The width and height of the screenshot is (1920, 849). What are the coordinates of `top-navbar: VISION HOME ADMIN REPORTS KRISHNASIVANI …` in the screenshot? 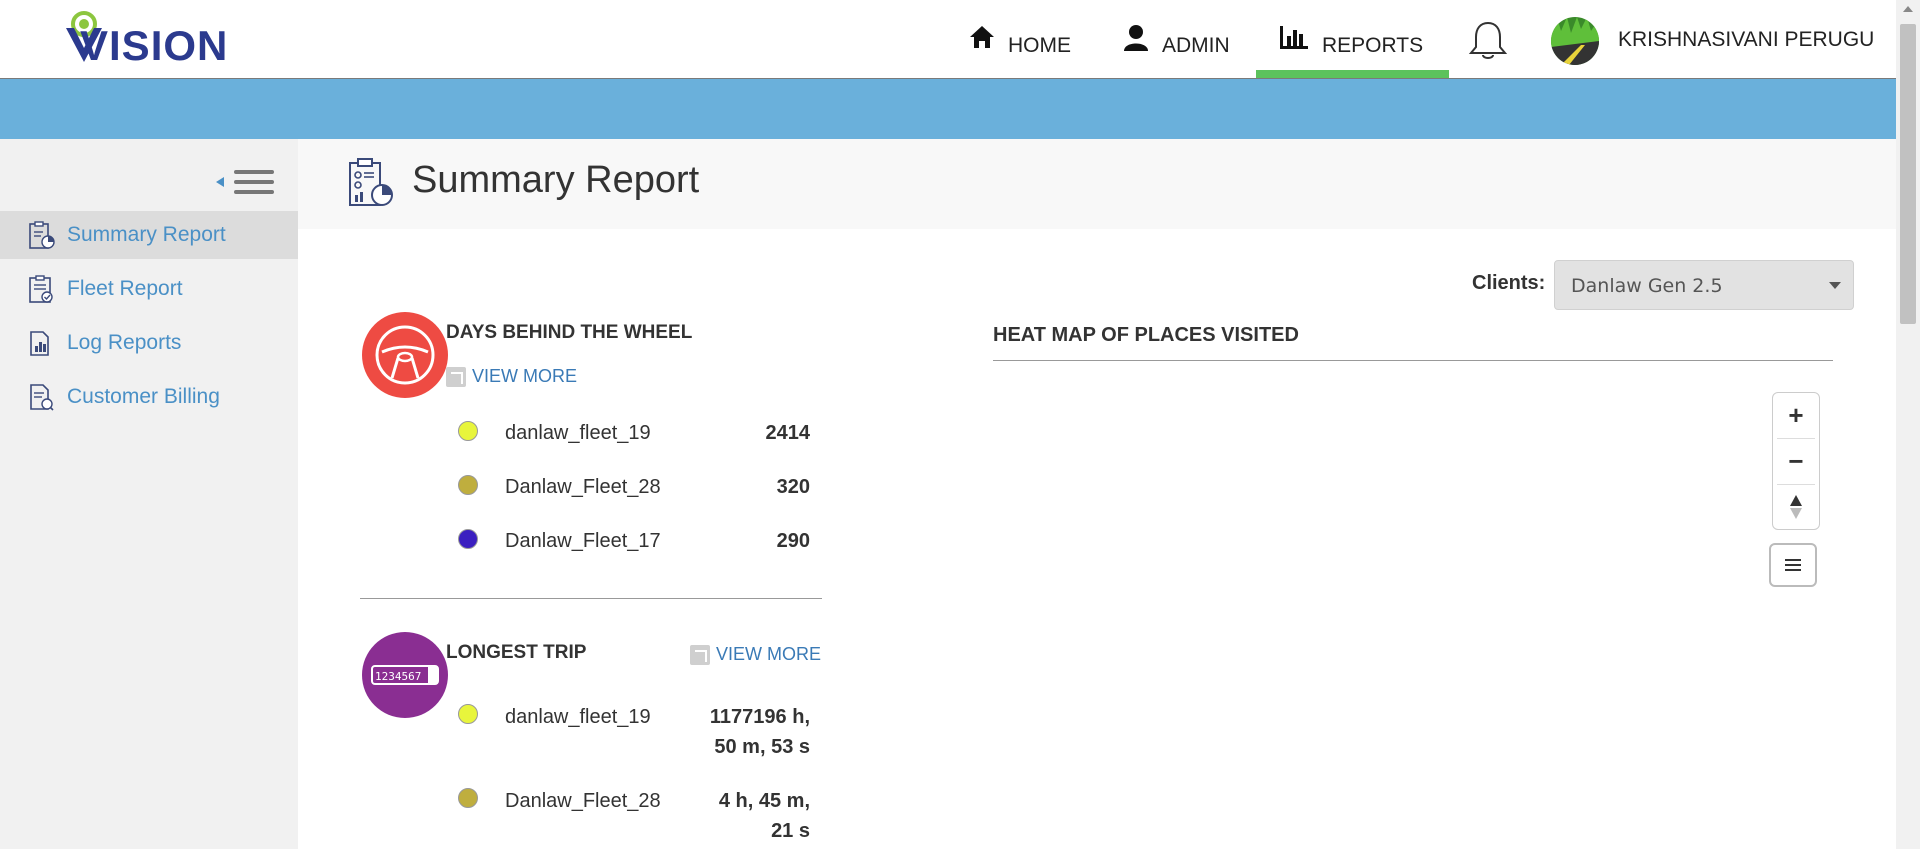 It's located at (948, 39).